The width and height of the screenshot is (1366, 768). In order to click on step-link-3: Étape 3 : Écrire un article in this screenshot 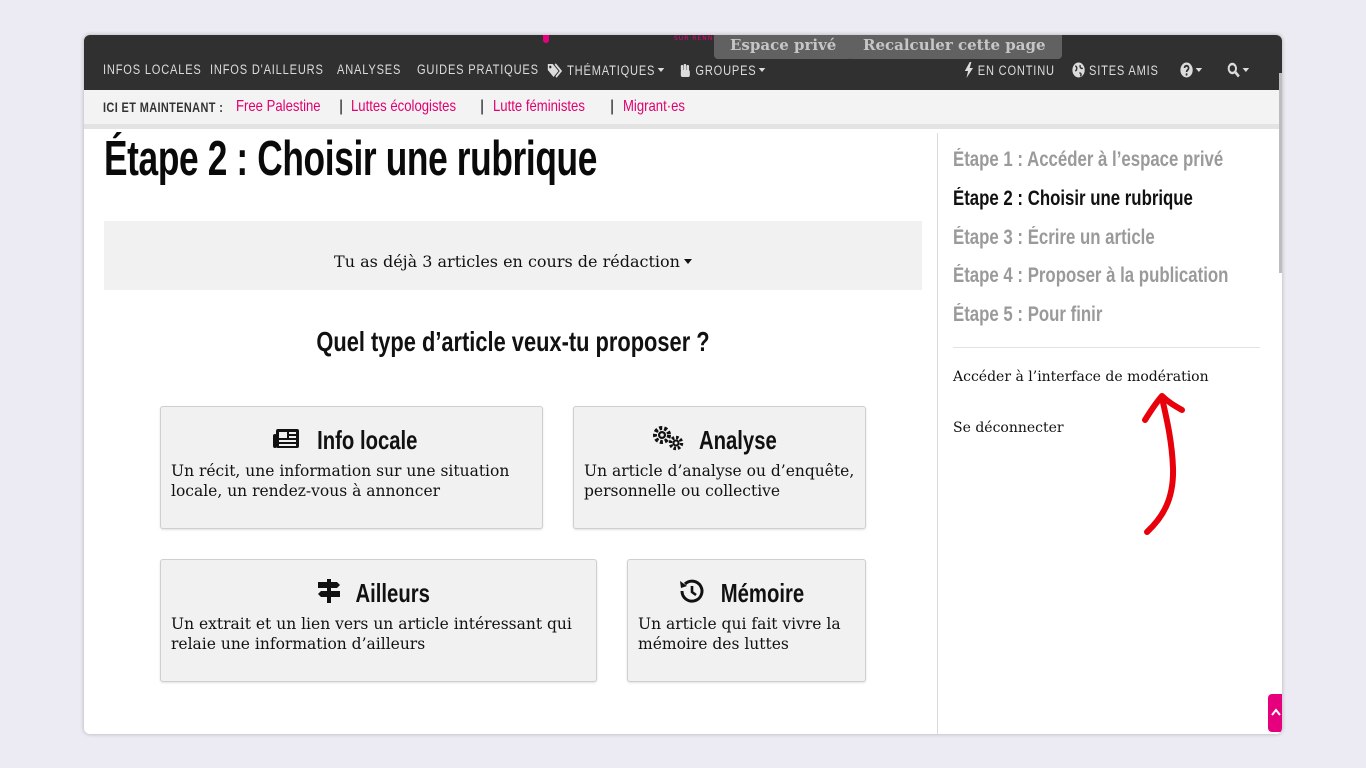, I will do `click(1054, 238)`.